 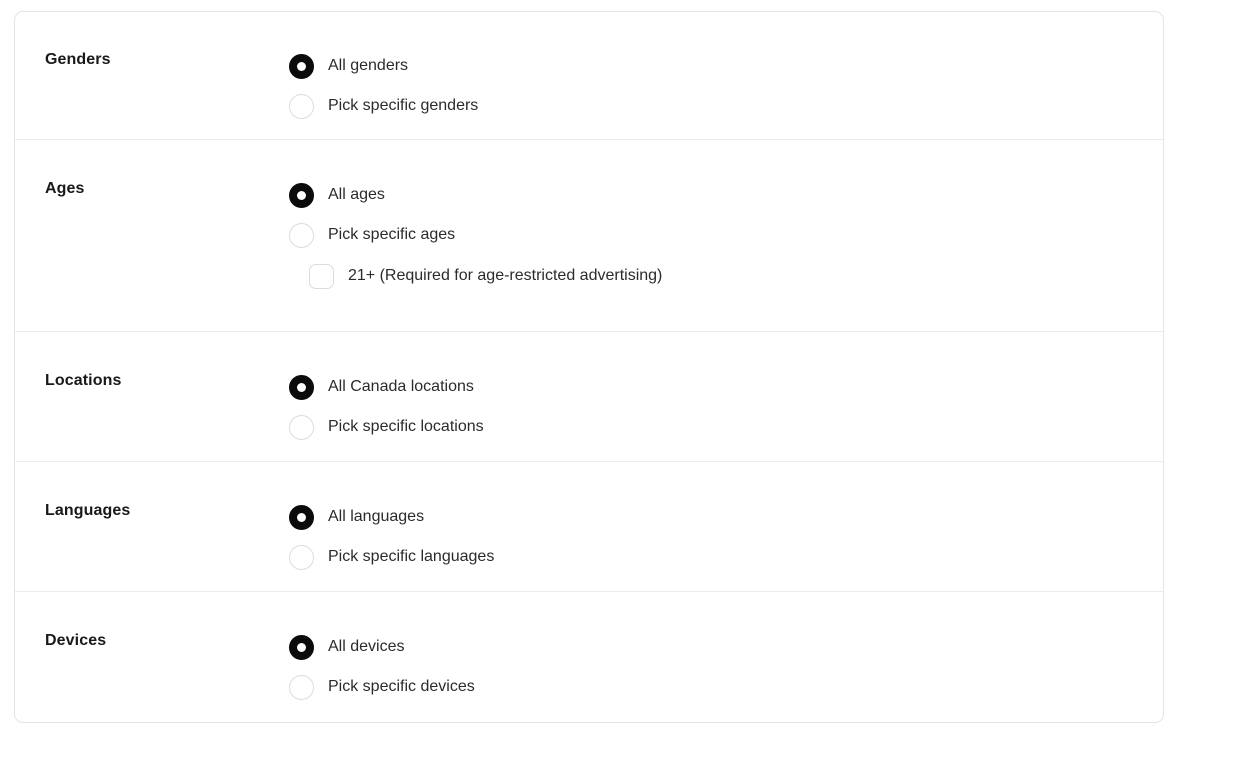 What do you see at coordinates (392, 234) in the screenshot?
I see `option-label-pick-specific-ages: Pick specific ages` at bounding box center [392, 234].